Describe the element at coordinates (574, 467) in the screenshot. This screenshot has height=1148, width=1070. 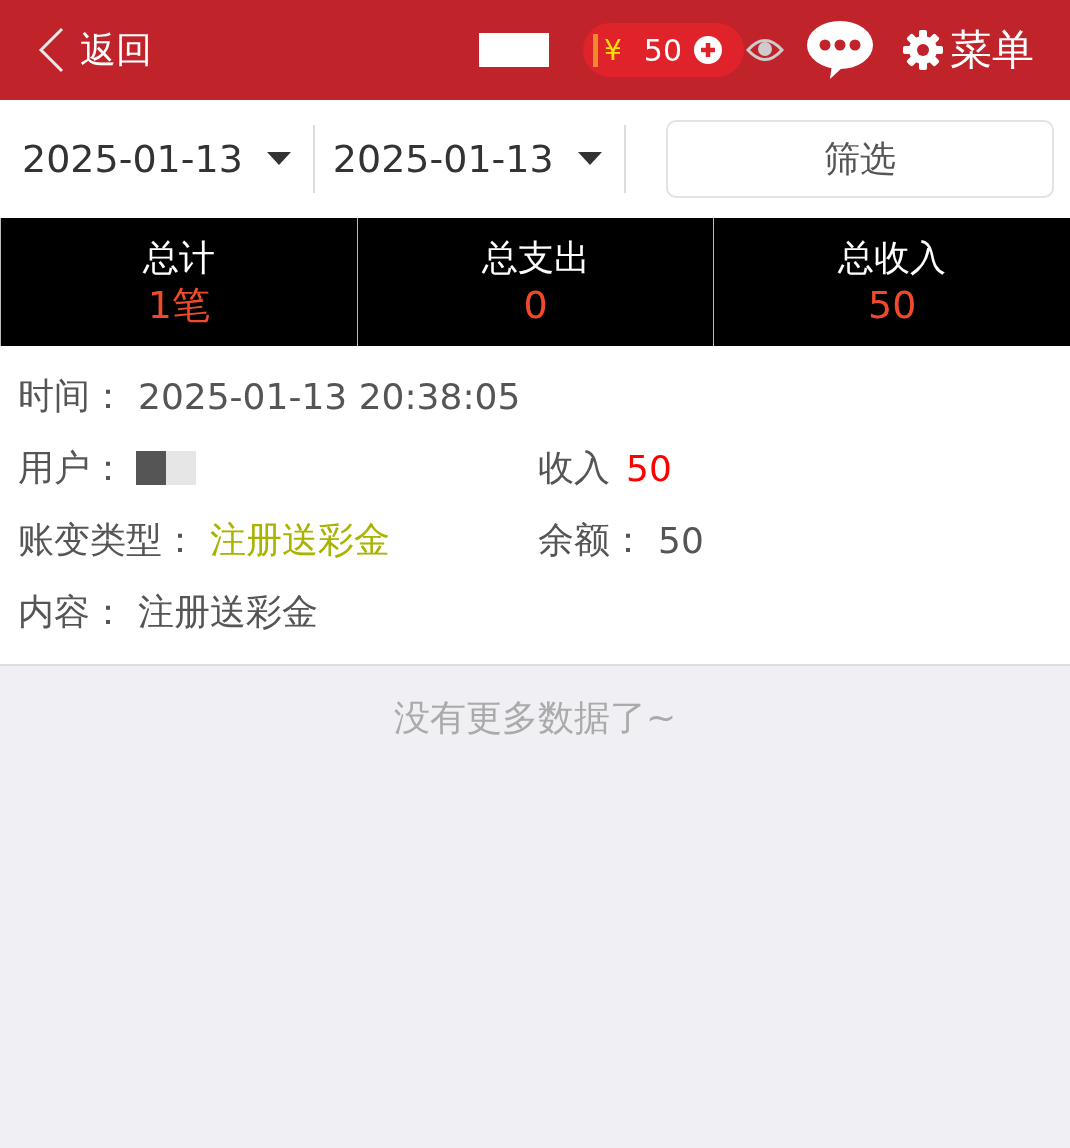
I see `field-label: 收入` at that location.